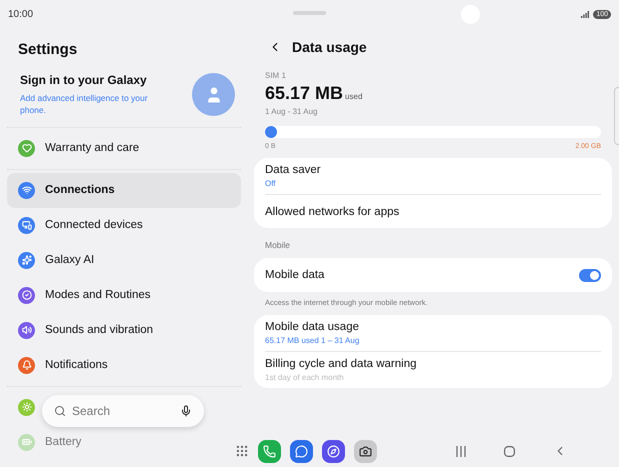  What do you see at coordinates (124, 295) in the screenshot?
I see `settings-item: Modes and Routines` at bounding box center [124, 295].